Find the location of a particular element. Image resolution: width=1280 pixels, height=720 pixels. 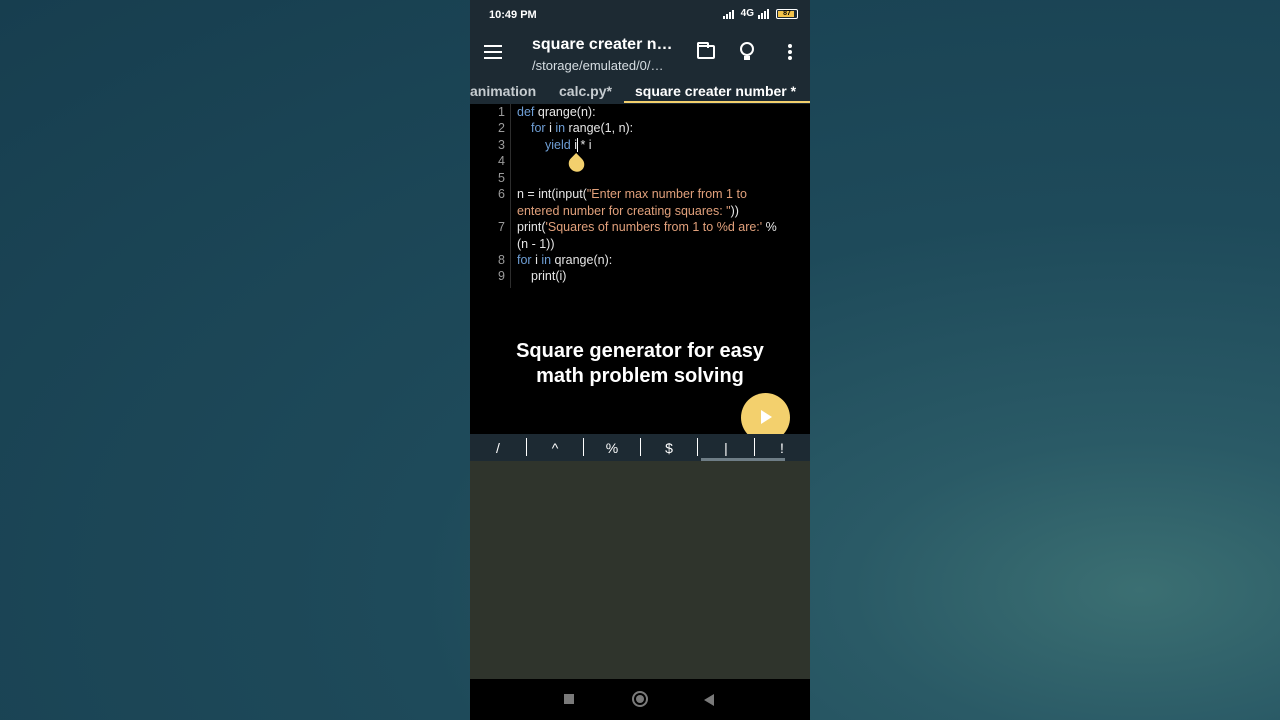

home-icon is located at coordinates (640, 699).